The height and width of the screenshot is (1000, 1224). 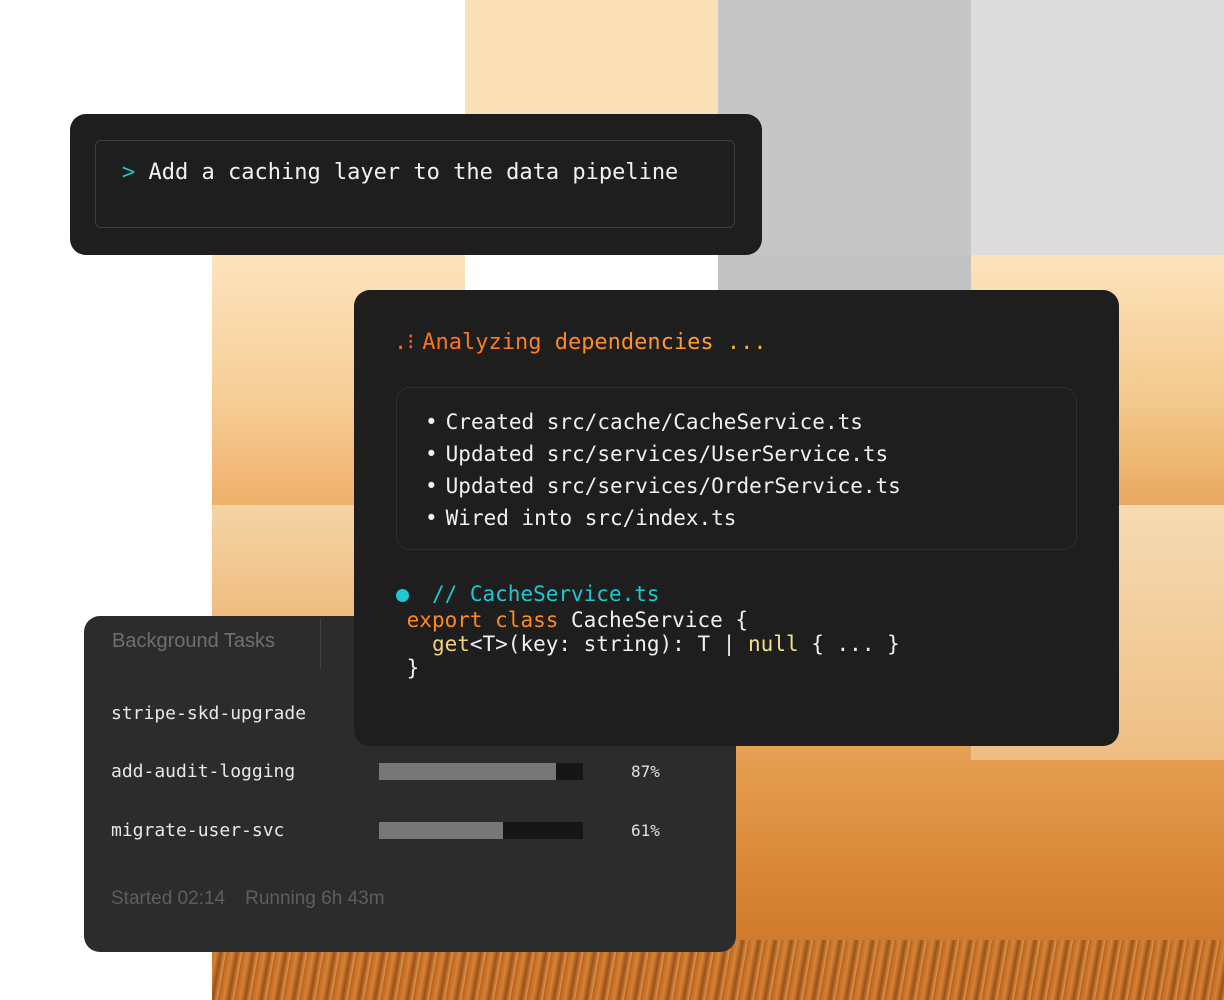 I want to click on code-null: null, so click(x=773, y=644).